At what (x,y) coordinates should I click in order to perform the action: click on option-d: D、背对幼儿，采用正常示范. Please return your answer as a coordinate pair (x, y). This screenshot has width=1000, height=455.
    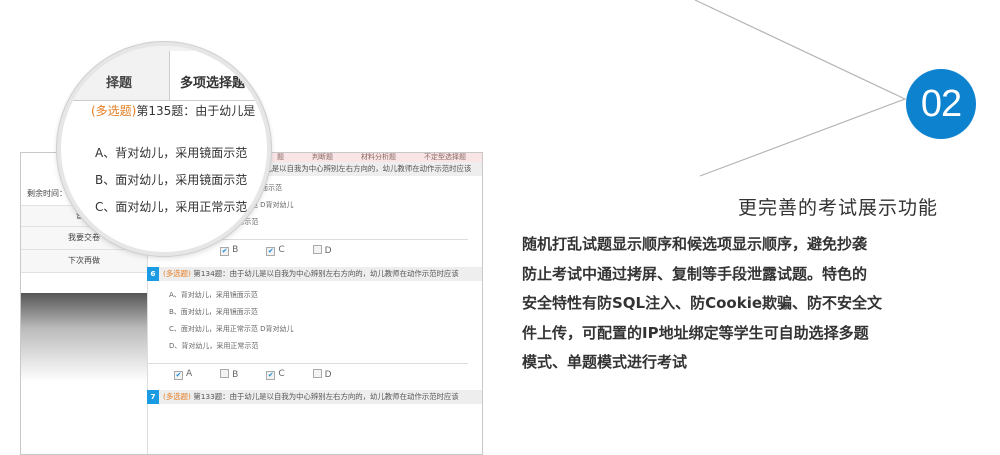
    Looking at the image, I should click on (214, 346).